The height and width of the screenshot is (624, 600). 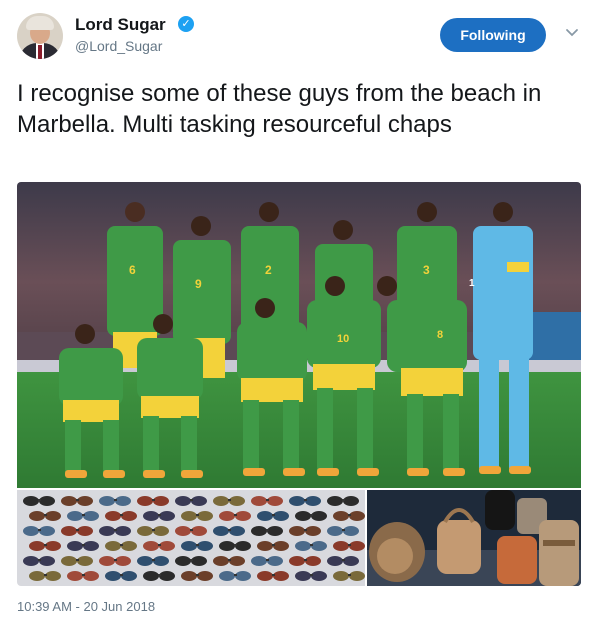 I want to click on jersey-number: 2, so click(x=268, y=270).